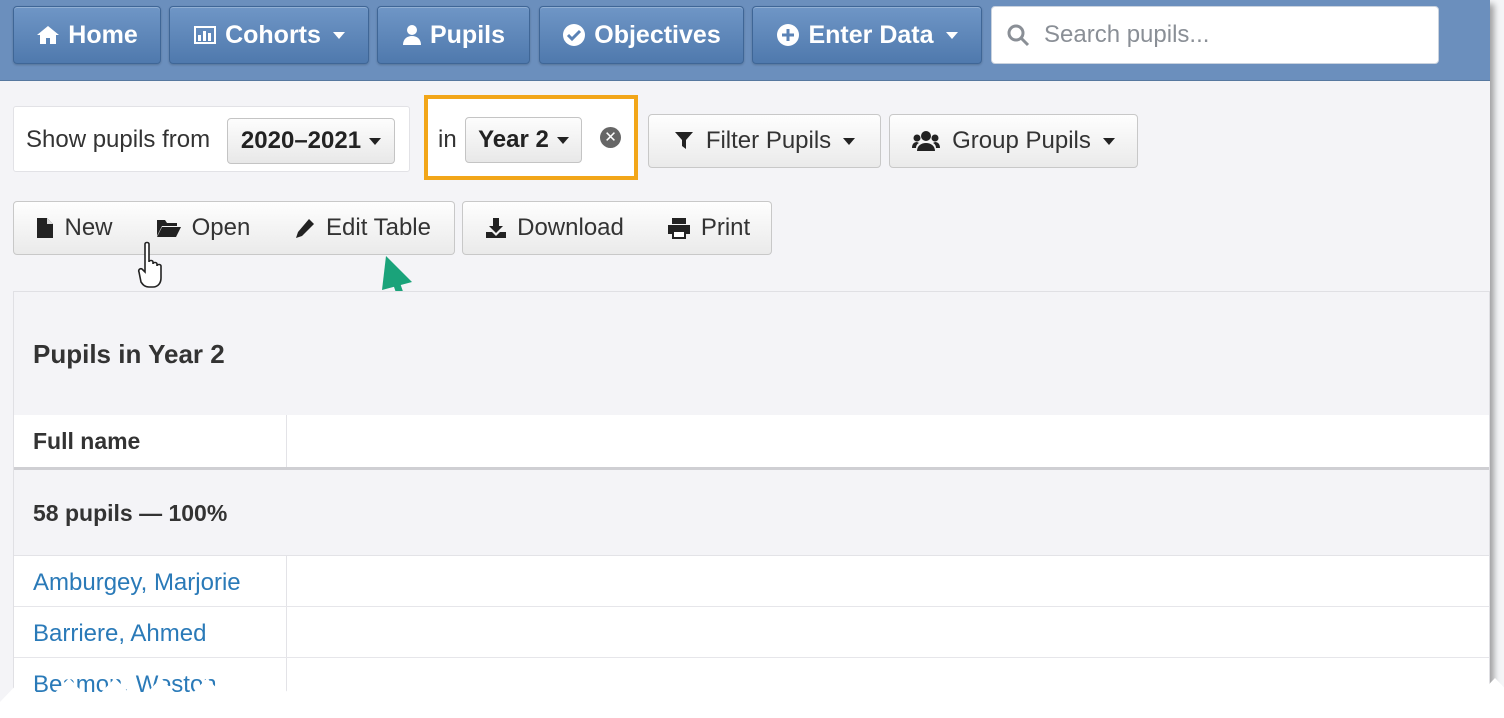 This screenshot has height=718, width=1504. What do you see at coordinates (751, 442) in the screenshot?
I see `table-header-row: Full name` at bounding box center [751, 442].